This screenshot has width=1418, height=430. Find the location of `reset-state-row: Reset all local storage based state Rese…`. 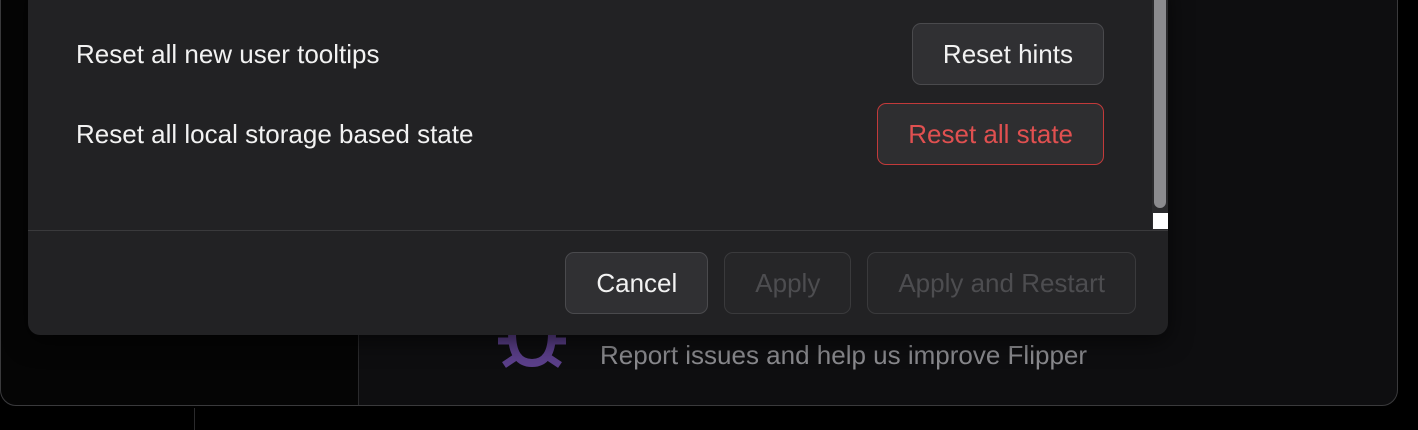

reset-state-row: Reset all local storage based state Rese… is located at coordinates (590, 134).